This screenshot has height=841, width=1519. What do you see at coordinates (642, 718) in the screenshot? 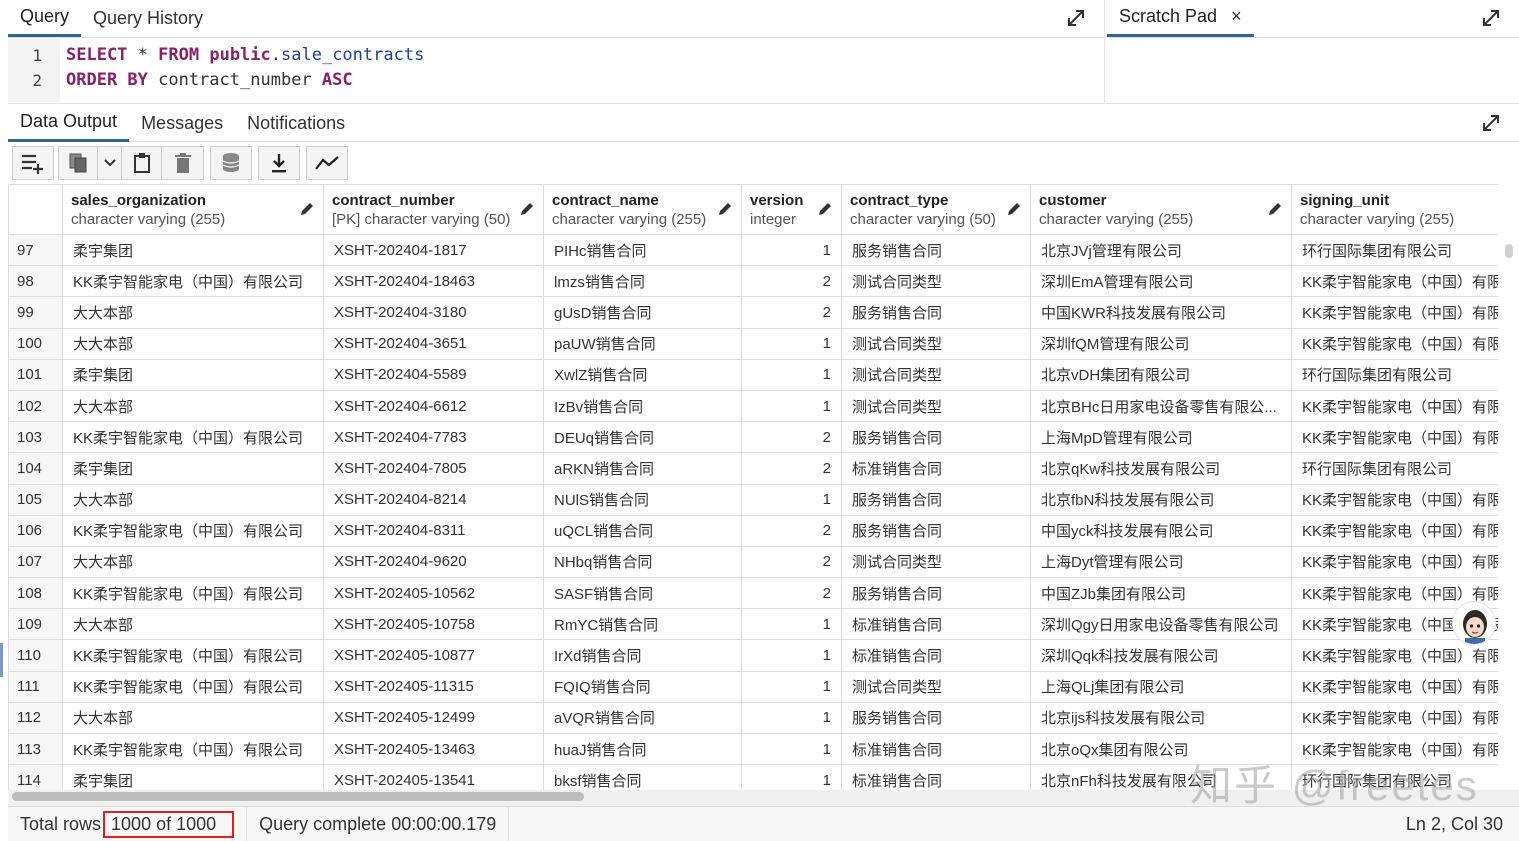
I see `table-cell: aVQR销售合同` at bounding box center [642, 718].